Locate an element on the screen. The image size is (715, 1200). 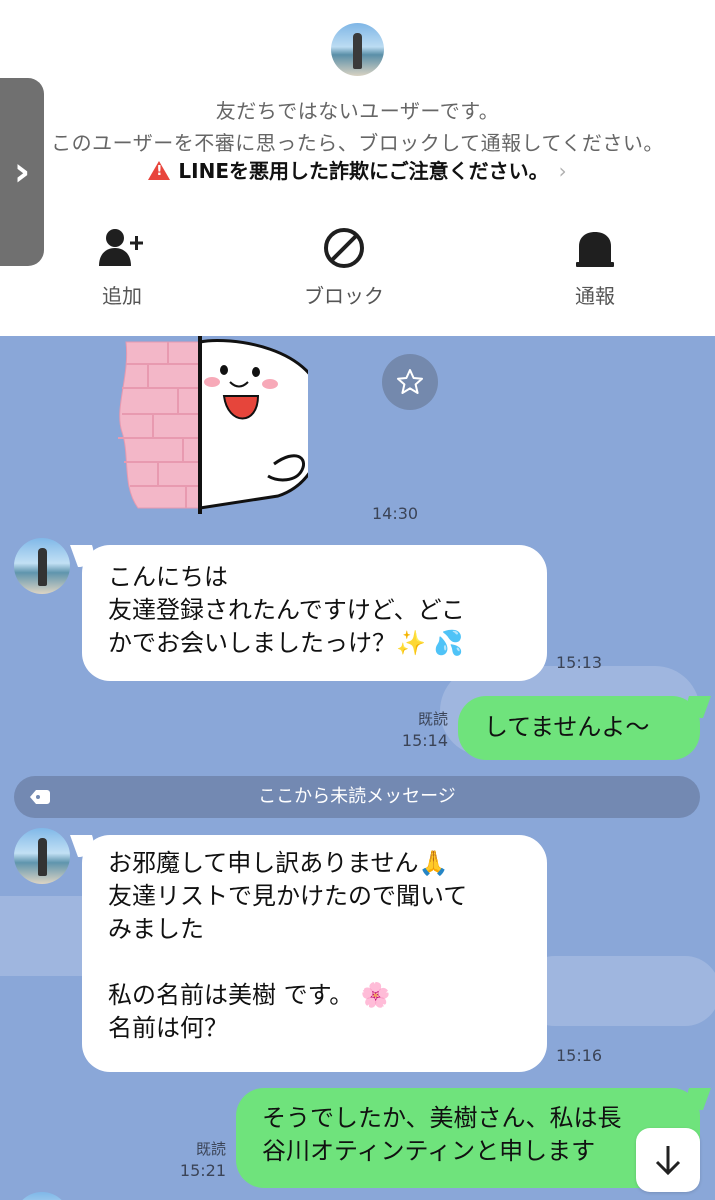
message-line: 名前は何？ is located at coordinates (168, 1028).